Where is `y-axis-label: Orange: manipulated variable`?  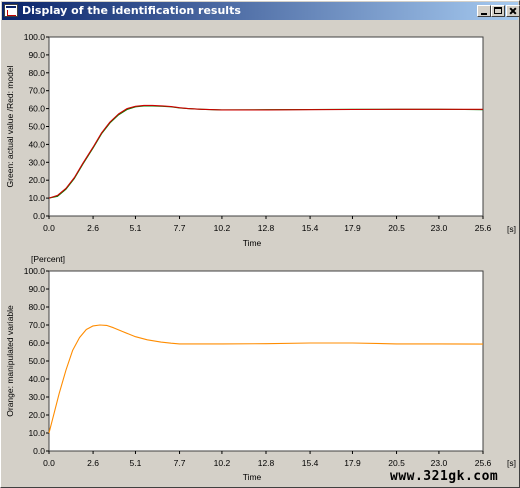 y-axis-label: Orange: manipulated variable is located at coordinates (10, 361).